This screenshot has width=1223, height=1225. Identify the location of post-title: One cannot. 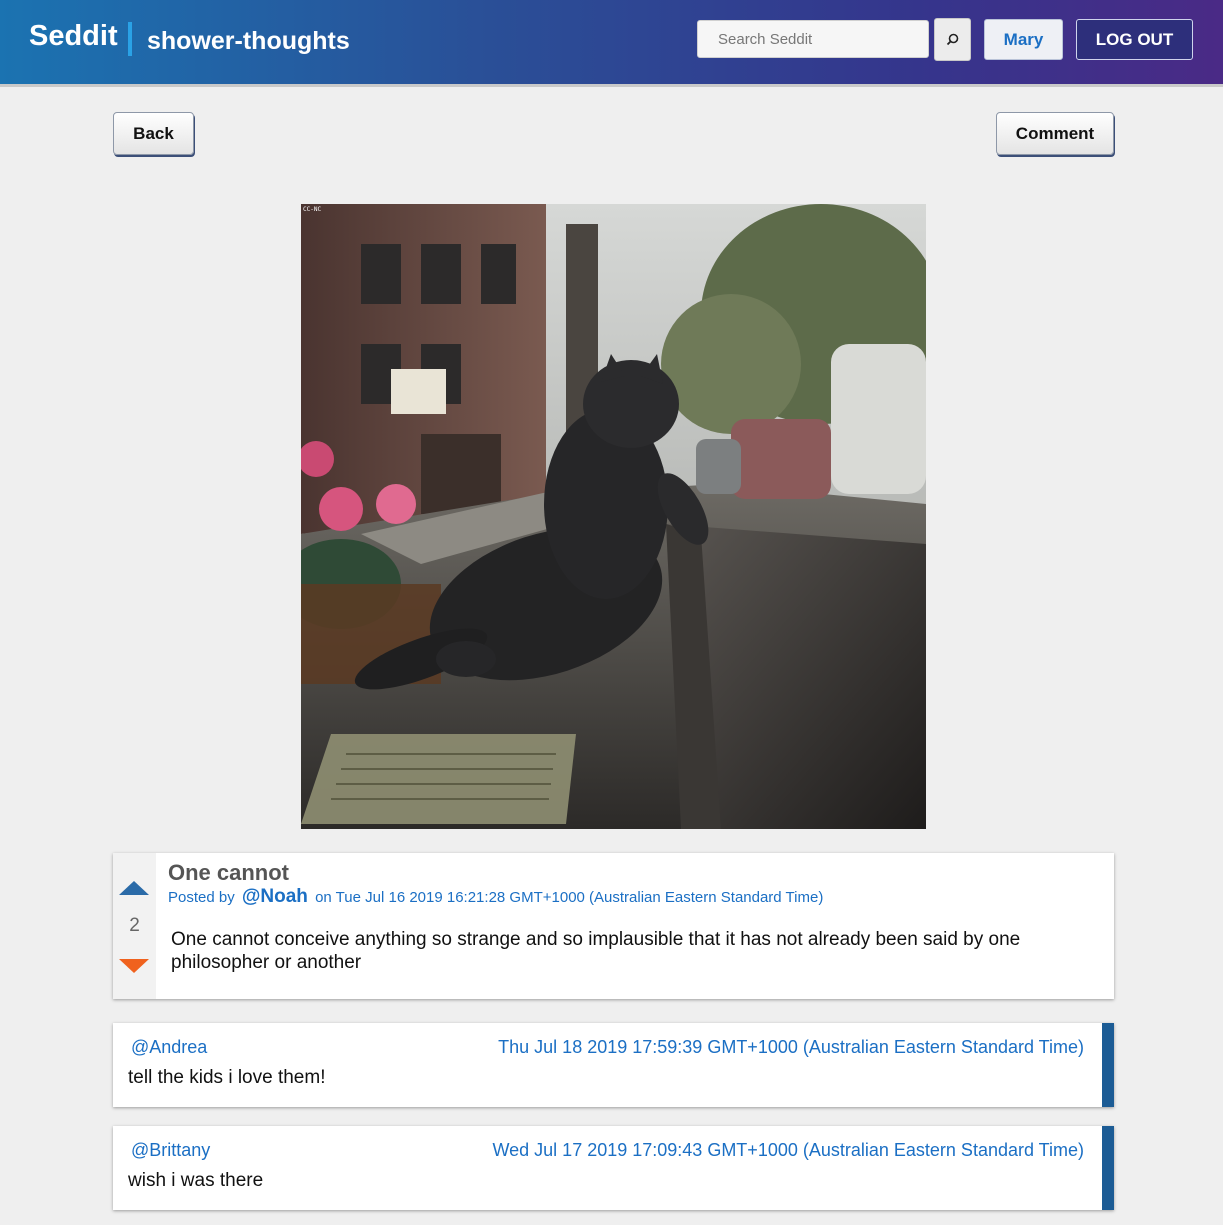
(229, 872).